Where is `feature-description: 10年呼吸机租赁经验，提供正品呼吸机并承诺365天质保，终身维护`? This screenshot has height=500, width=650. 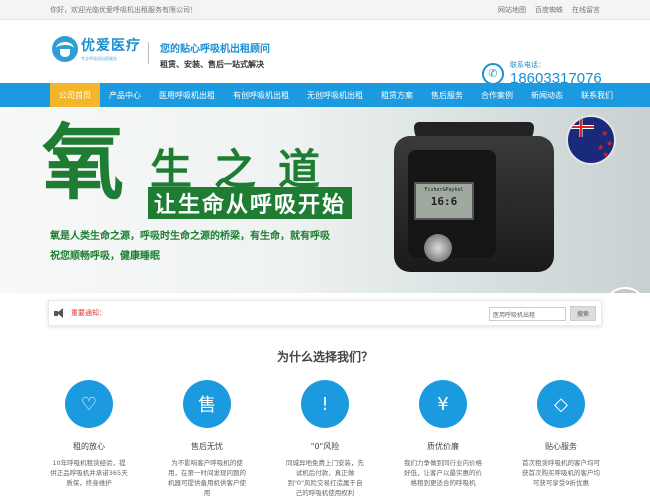 feature-description: 10年呼吸机租赁经验，提供正品呼吸机并承诺365天质保，终身维护 is located at coordinates (89, 473).